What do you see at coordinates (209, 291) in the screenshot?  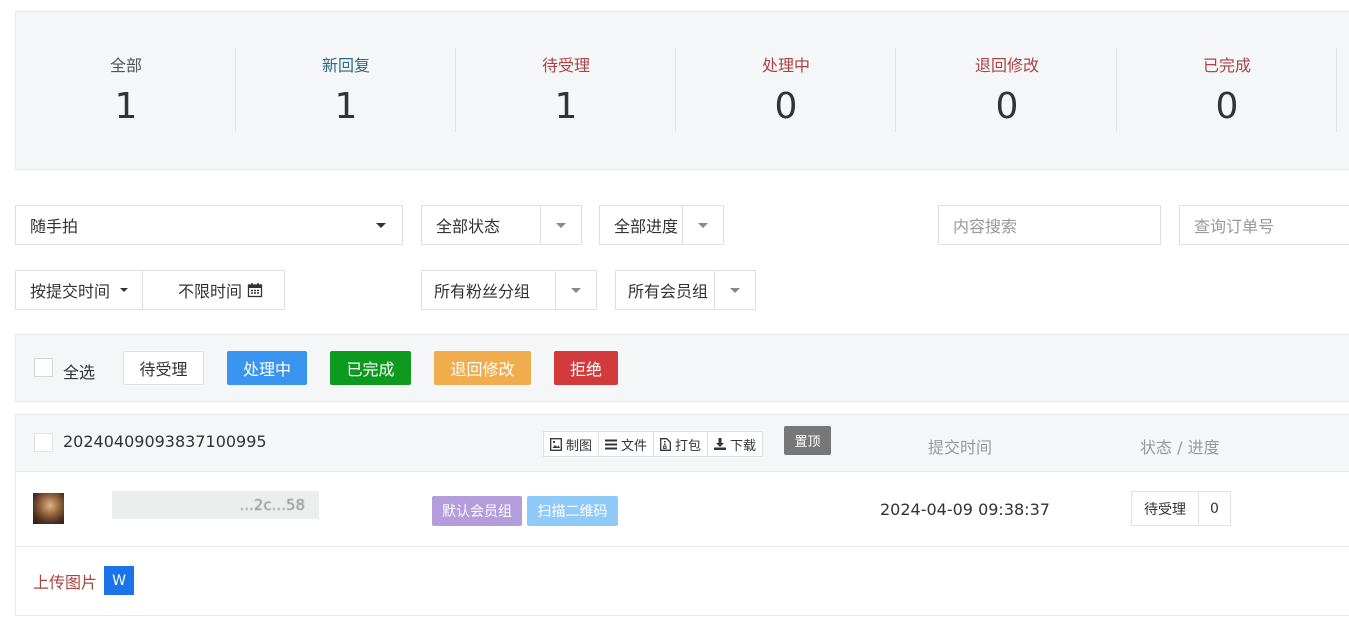 I see `time-range-value: 不限时间` at bounding box center [209, 291].